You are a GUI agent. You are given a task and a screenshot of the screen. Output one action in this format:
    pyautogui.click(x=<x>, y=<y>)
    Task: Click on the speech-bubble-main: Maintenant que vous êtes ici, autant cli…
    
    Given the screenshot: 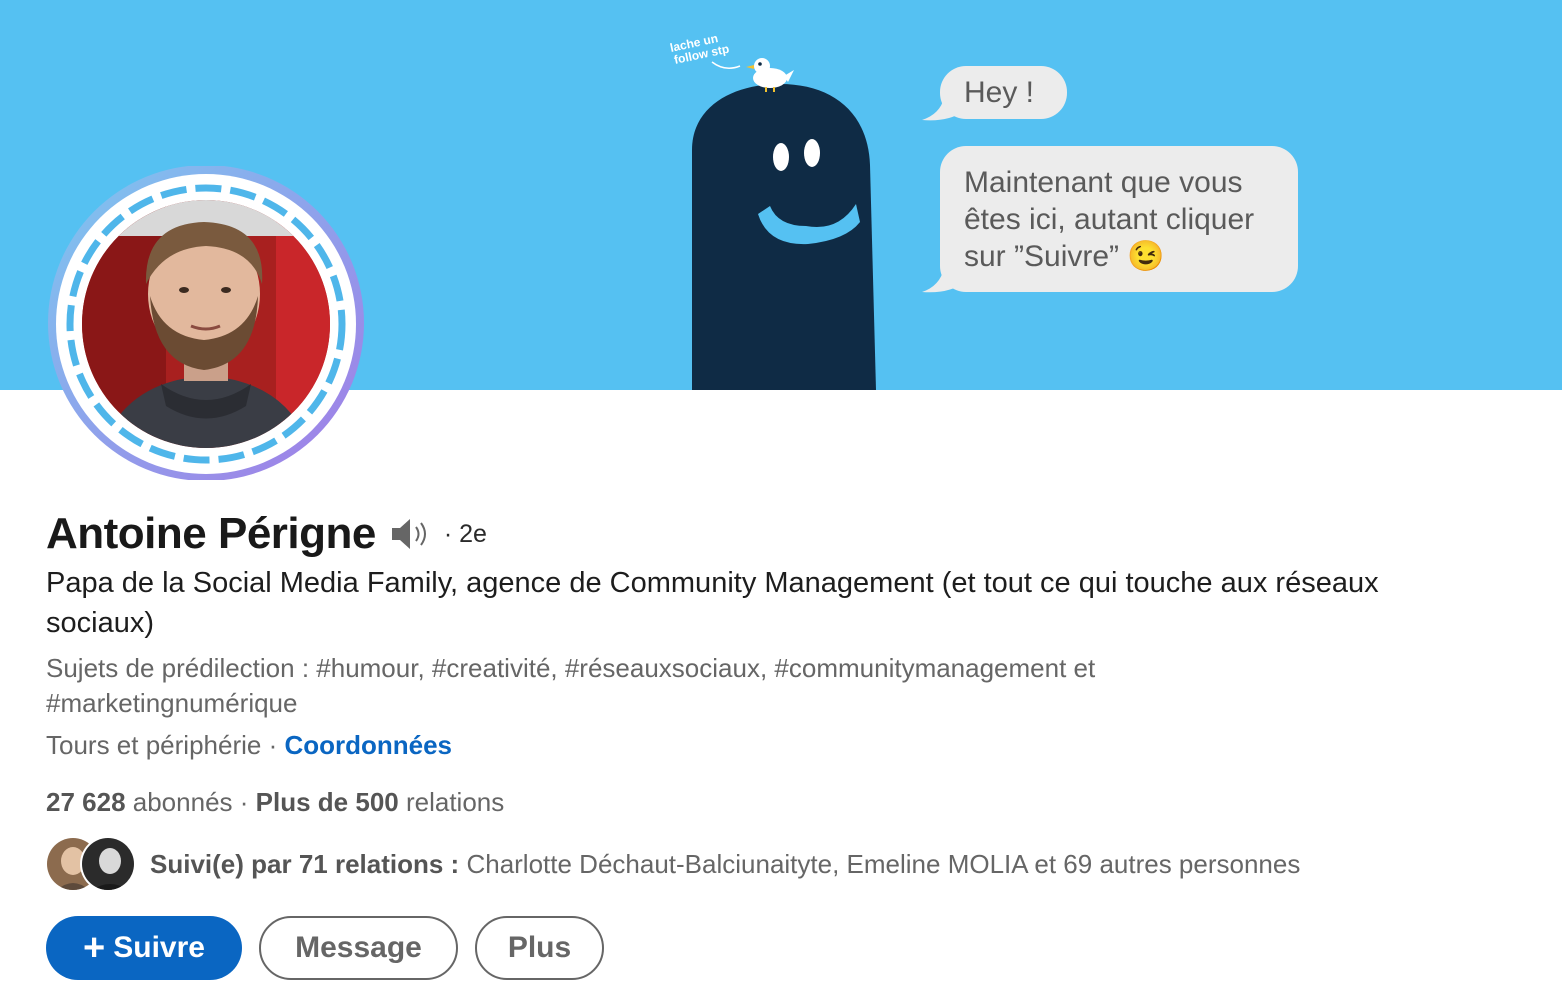 What is the action you would take?
    pyautogui.click(x=1119, y=219)
    